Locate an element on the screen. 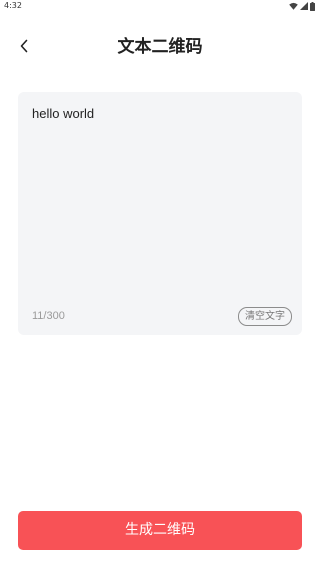 Image resolution: width=320 pixels, height=568 pixels. header: 文本二维码 is located at coordinates (160, 47).